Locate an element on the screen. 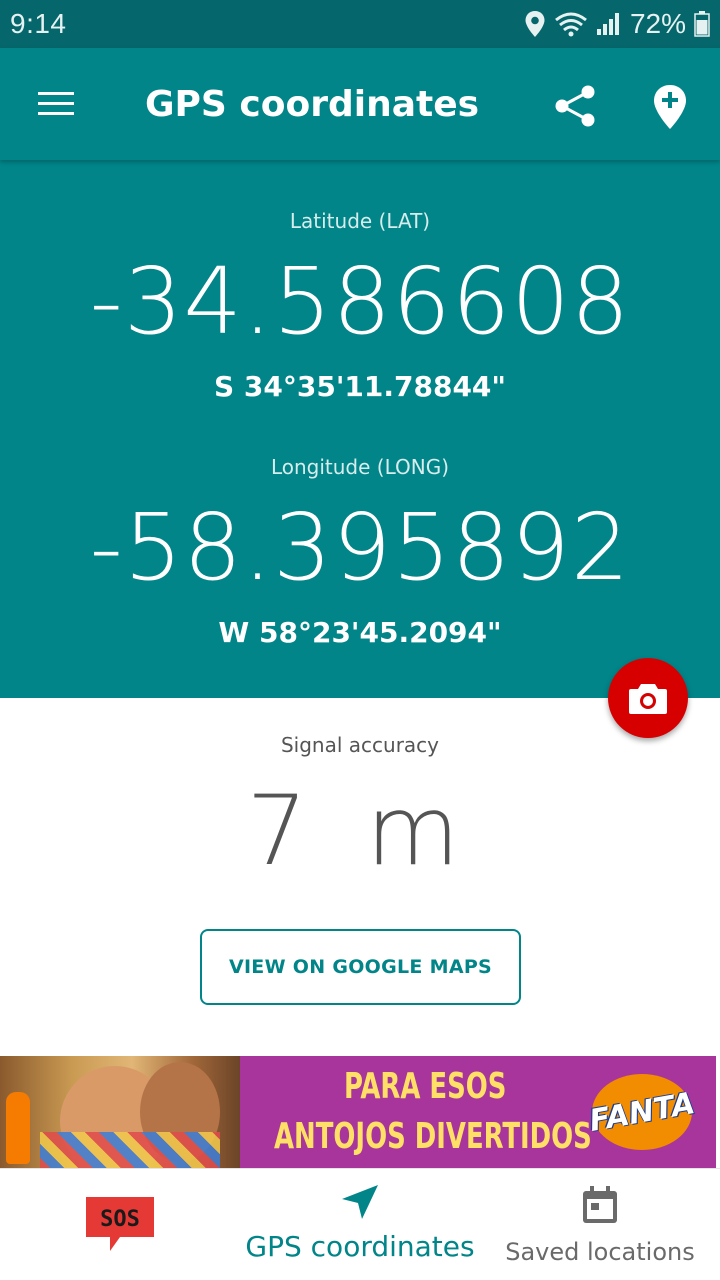 This screenshot has height=1280, width=720. nav-item-gps-coordinates: GPS coordinates is located at coordinates (360, 1223).